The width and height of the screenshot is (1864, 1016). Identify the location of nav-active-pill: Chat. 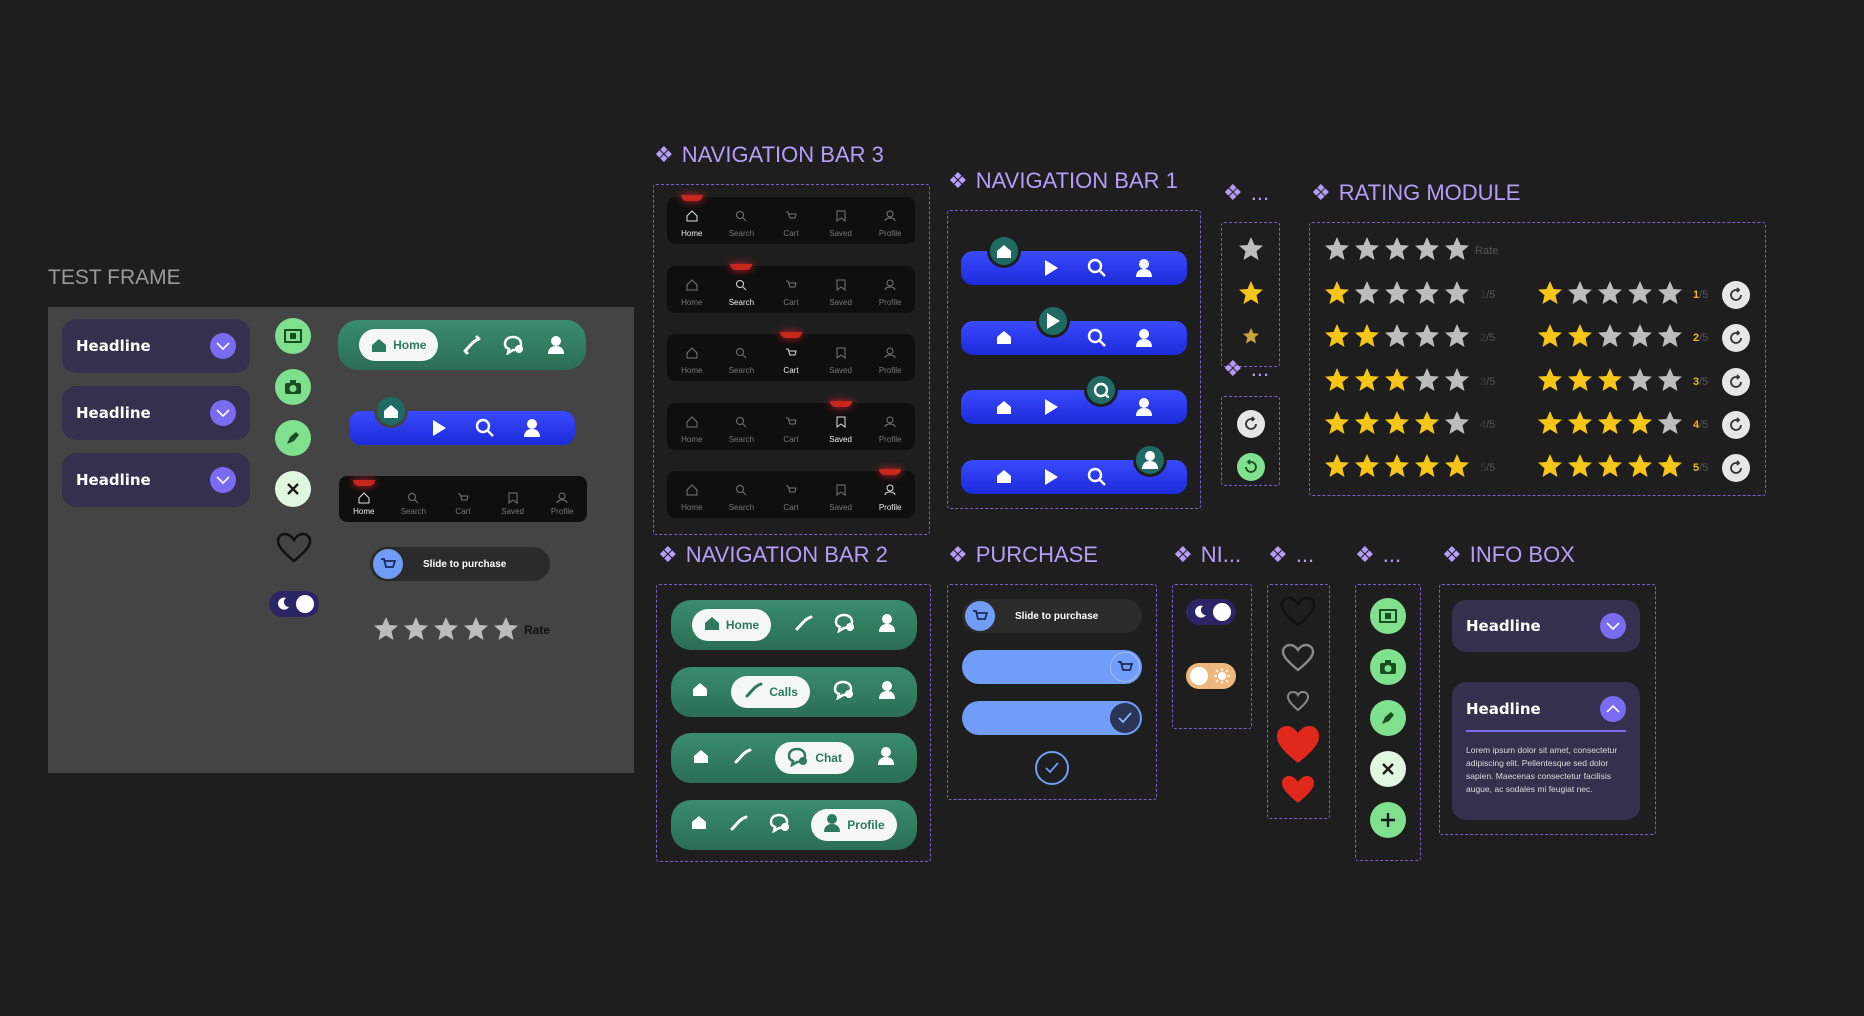
(814, 758).